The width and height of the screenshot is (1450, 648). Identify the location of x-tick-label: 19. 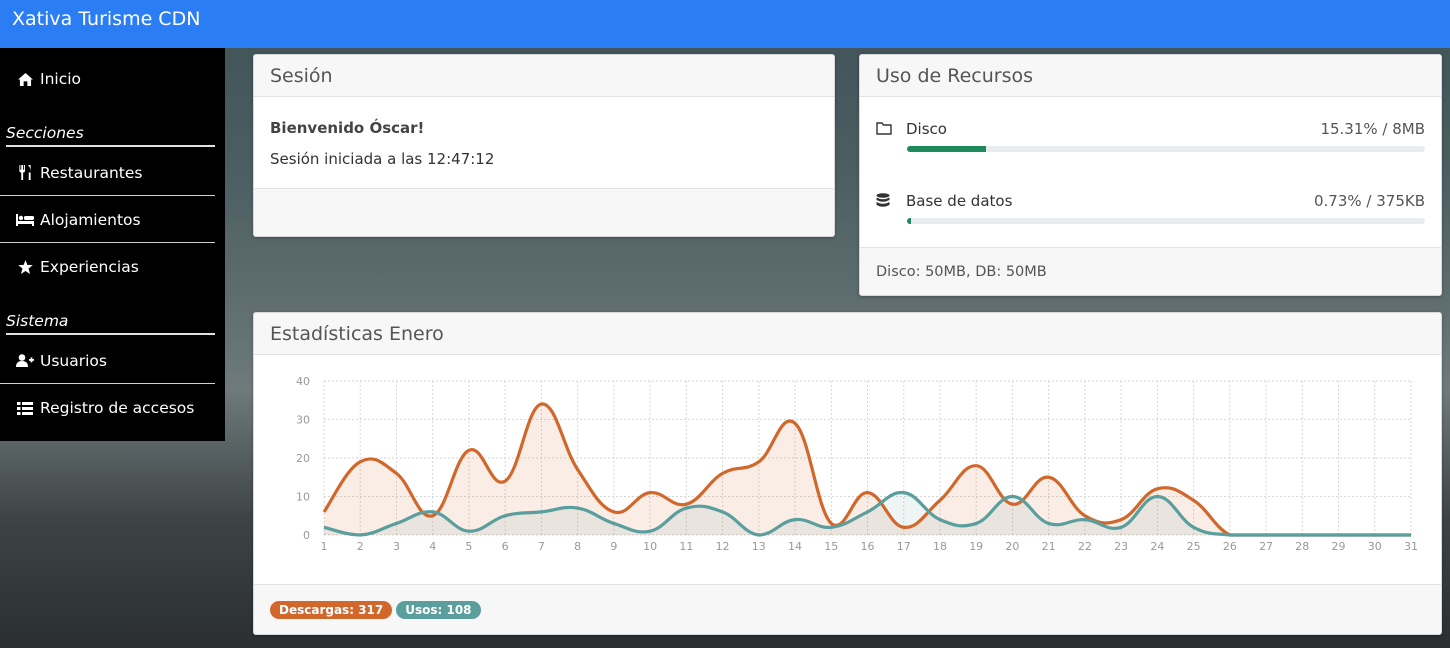
(976, 546).